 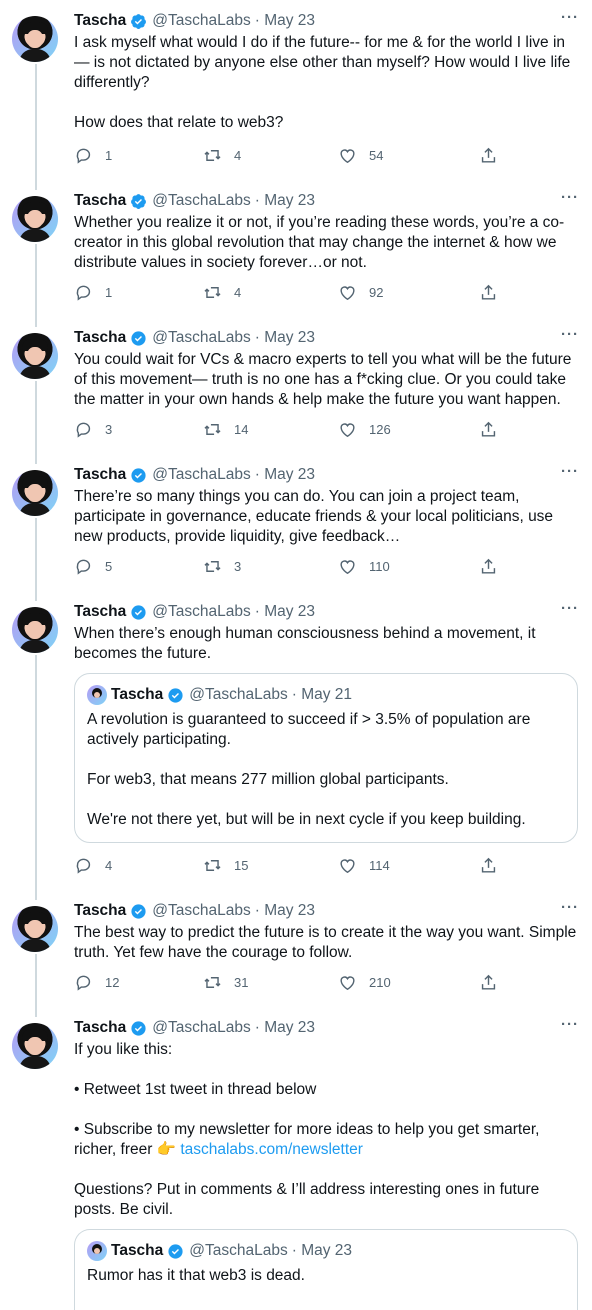 I want to click on retweet-button: 3, so click(x=222, y=566).